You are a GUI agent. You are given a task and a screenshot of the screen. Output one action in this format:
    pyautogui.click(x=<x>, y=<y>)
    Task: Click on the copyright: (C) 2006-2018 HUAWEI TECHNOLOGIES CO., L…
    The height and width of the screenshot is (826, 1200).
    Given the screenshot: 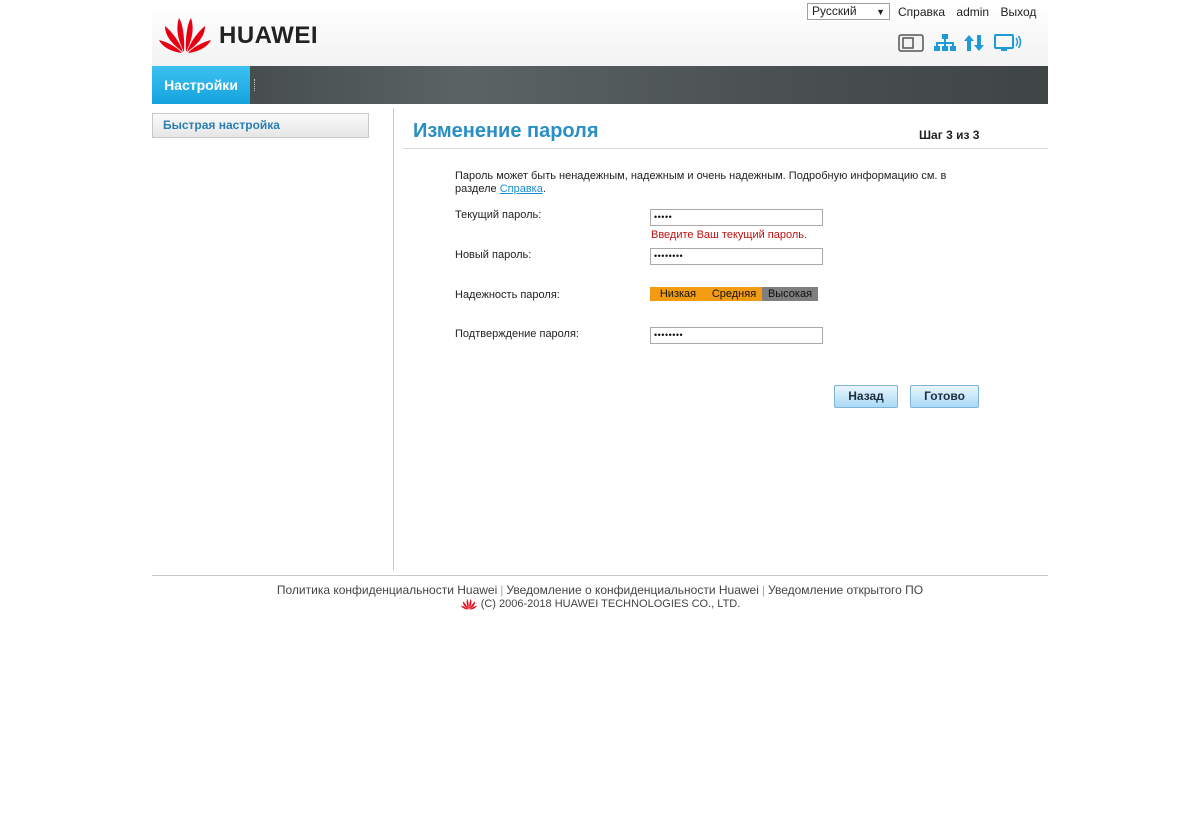 What is the action you would take?
    pyautogui.click(x=600, y=603)
    